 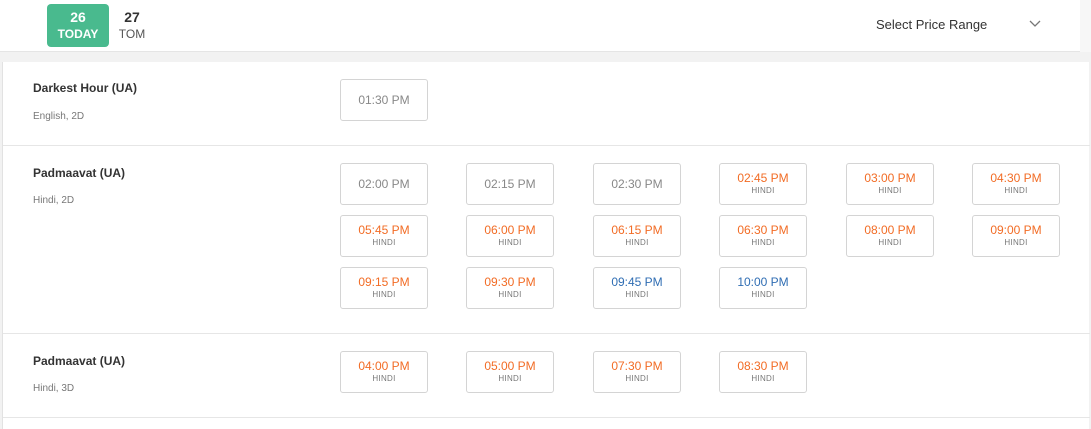 I want to click on showtime-button: 06:30 PM HINDI, so click(x=763, y=236).